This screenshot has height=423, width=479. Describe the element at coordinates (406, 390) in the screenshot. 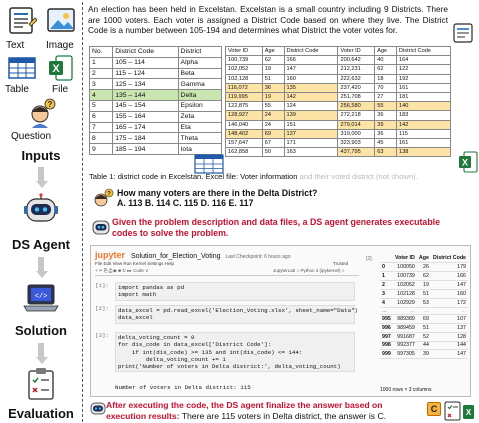

I see `dataframe-shape: 1000 rows × 3 columns` at that location.